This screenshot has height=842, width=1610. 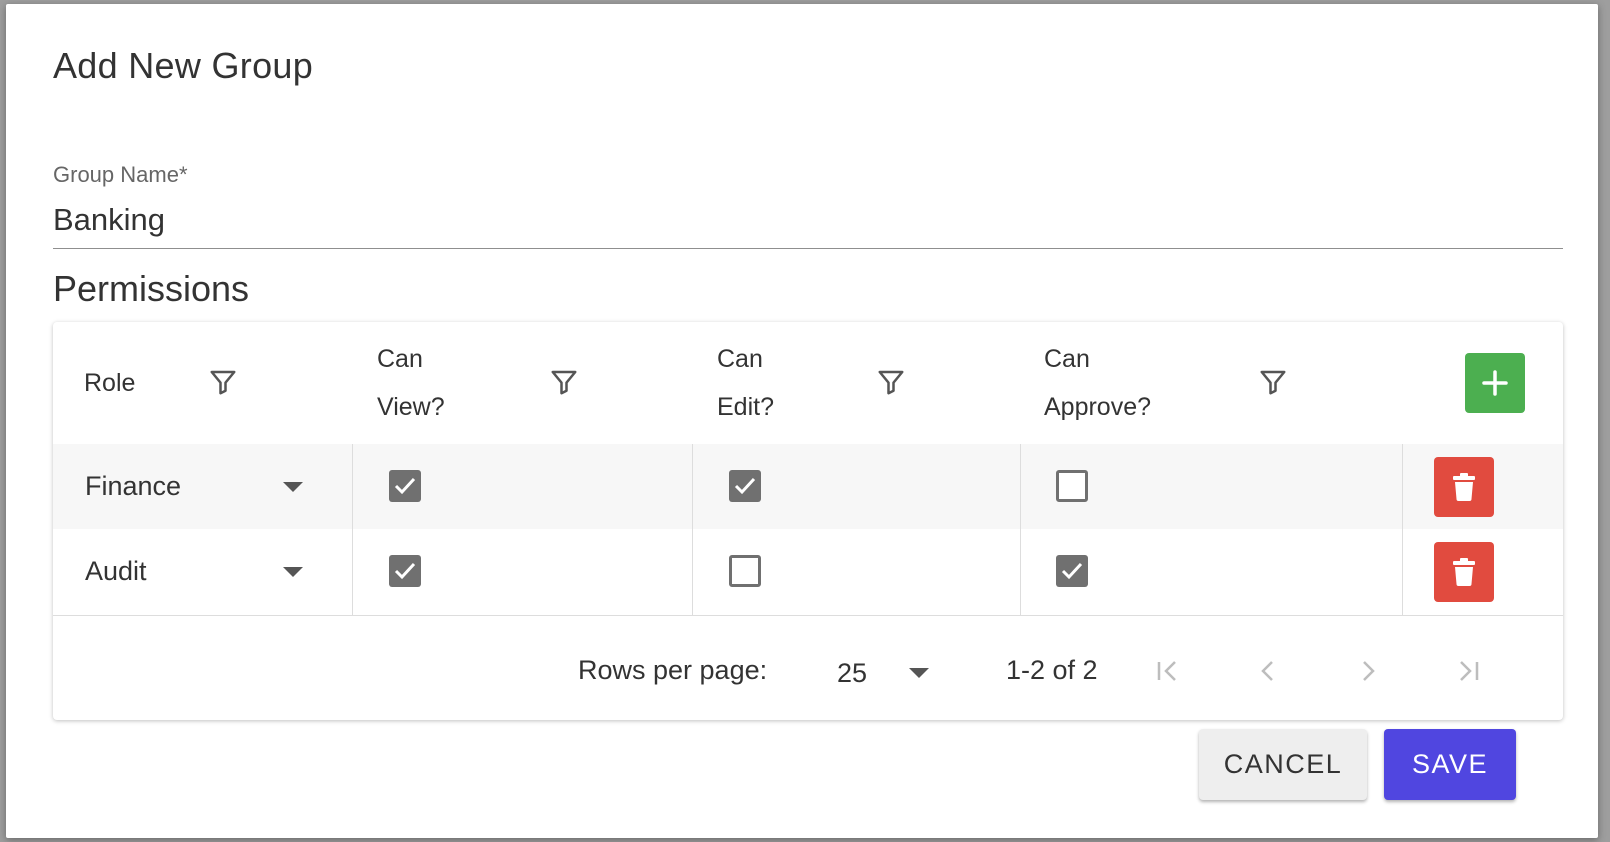 I want to click on first-page-icon, so click(x=1166, y=671).